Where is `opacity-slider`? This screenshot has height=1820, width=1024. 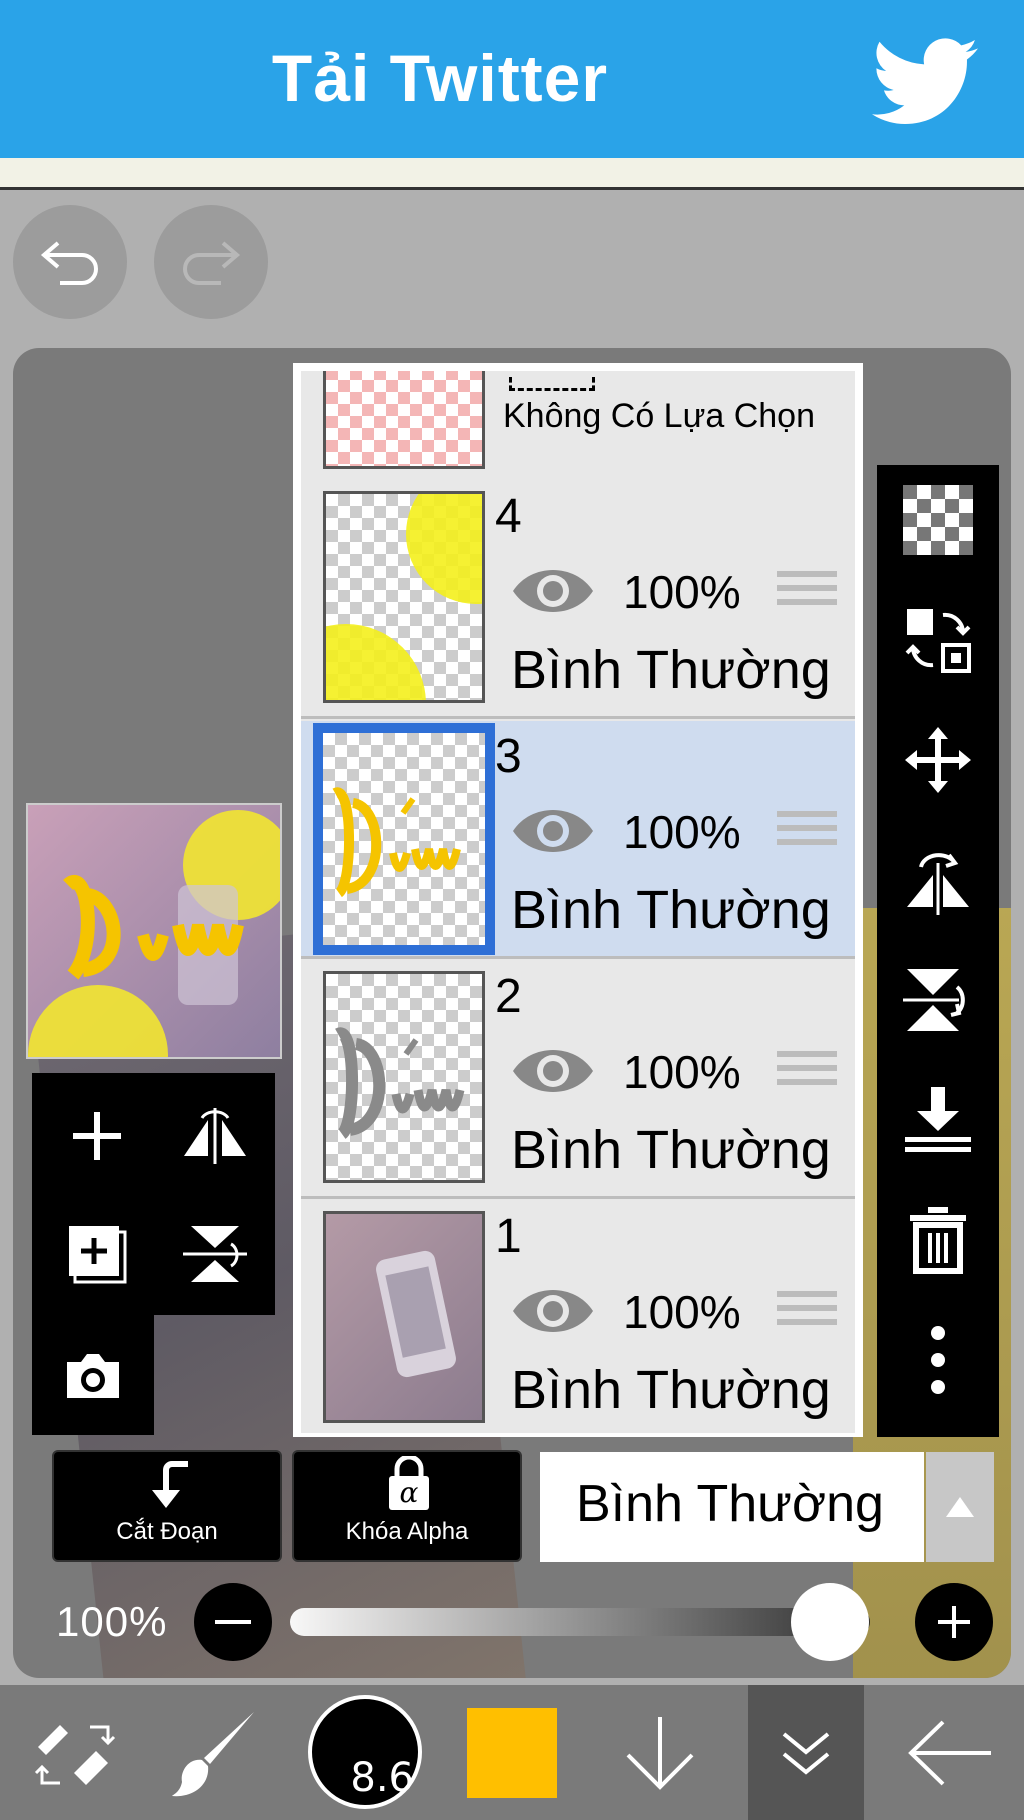 opacity-slider is located at coordinates (580, 1622).